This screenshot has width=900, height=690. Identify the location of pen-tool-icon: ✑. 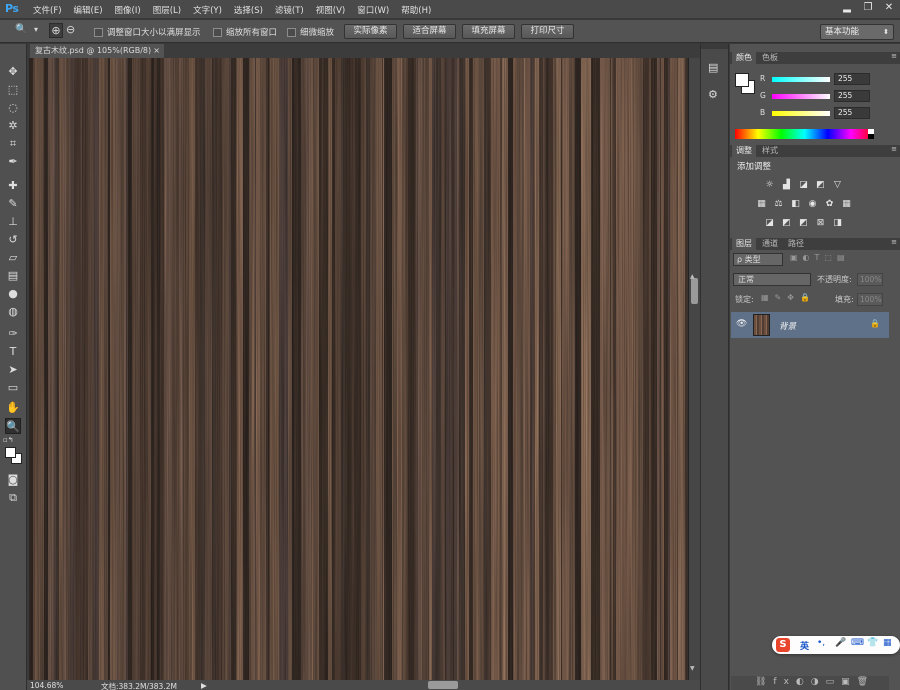
(13, 334).